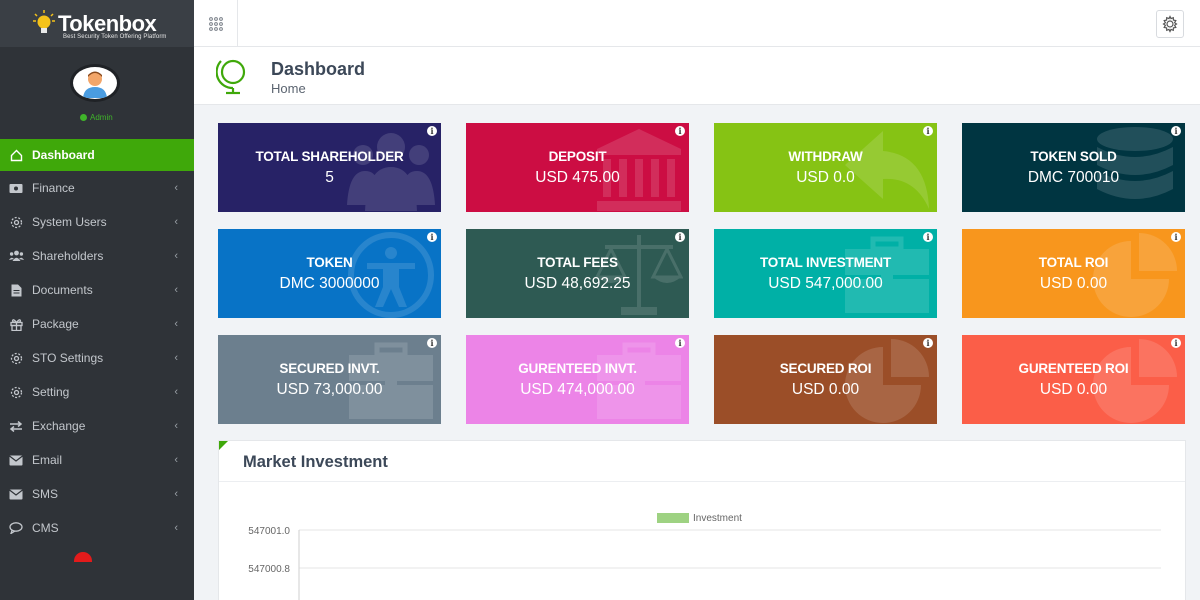 The width and height of the screenshot is (1200, 600). I want to click on sidebar-item-documents: Documents ‹, so click(97, 290).